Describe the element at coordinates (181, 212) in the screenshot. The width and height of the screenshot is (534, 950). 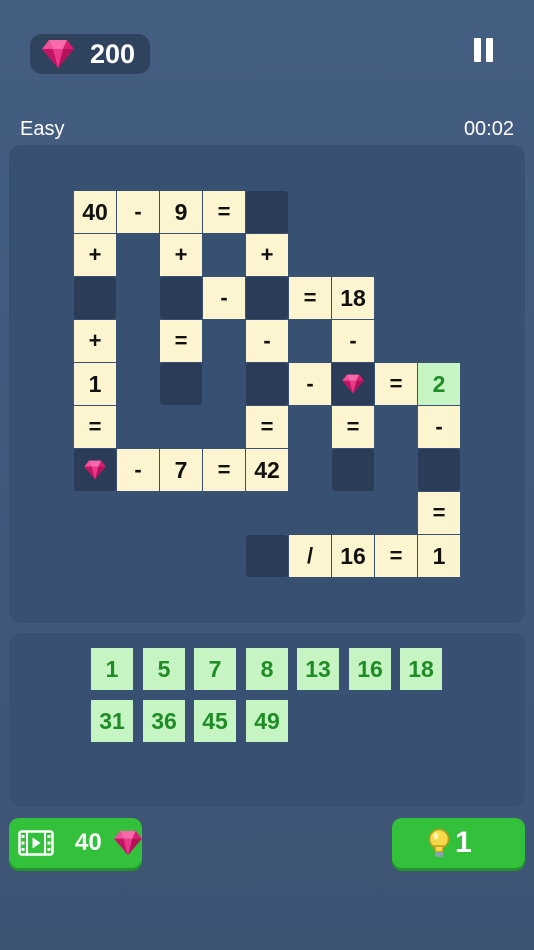
I see `number-cell: 9` at that location.